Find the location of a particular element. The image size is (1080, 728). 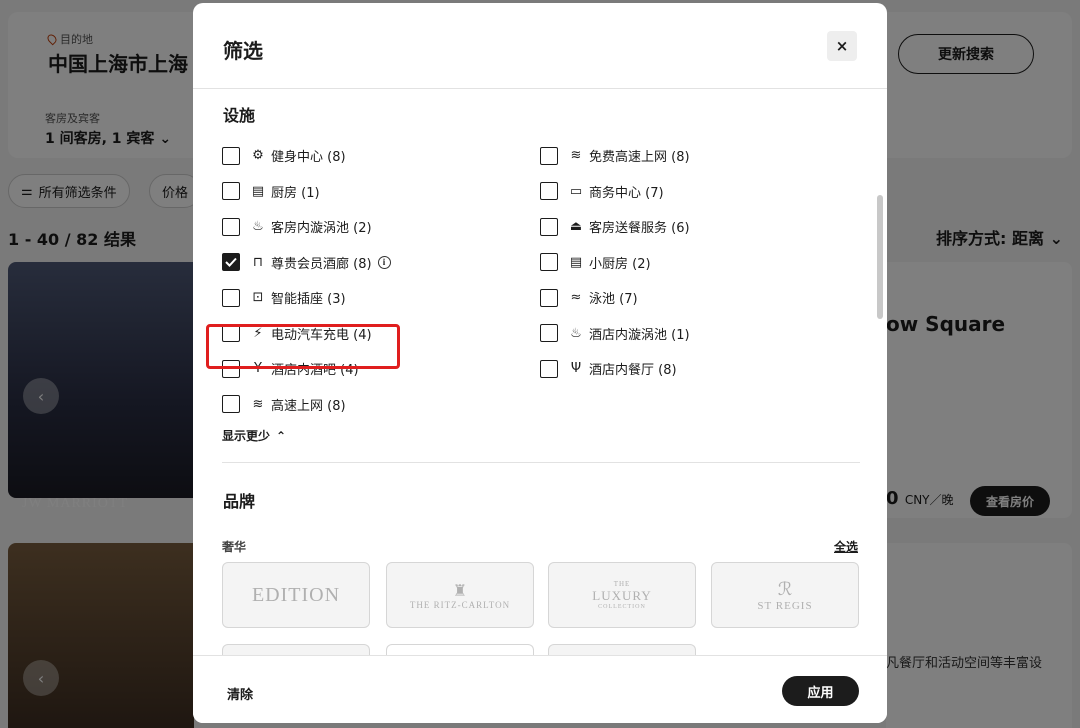

brand-edition-card: EDITION is located at coordinates (296, 595).